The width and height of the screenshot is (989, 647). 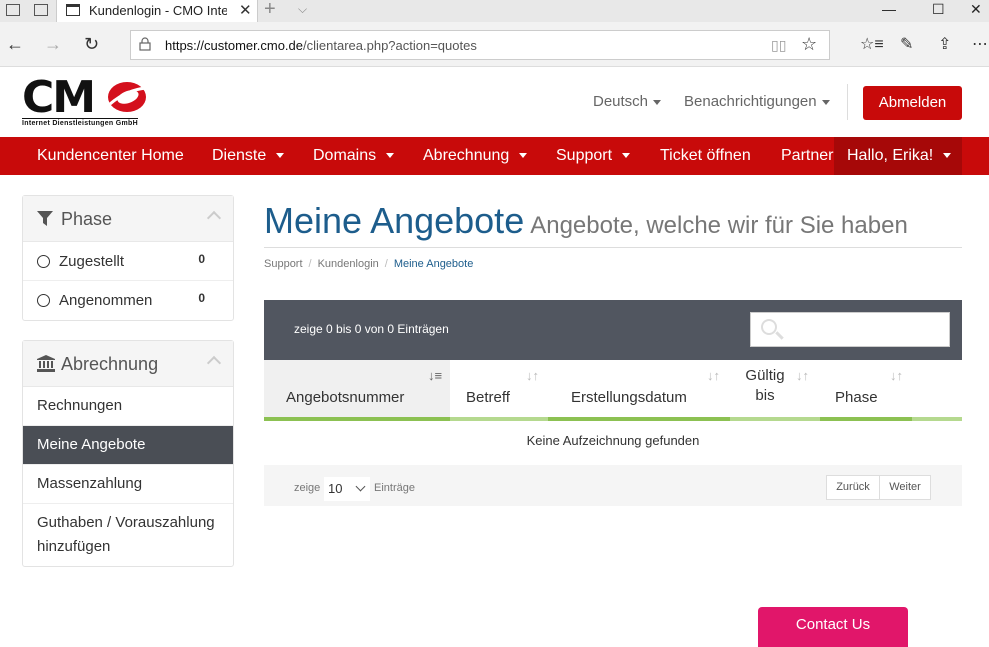 I want to click on billing-title: Abrechnung, so click(x=110, y=364).